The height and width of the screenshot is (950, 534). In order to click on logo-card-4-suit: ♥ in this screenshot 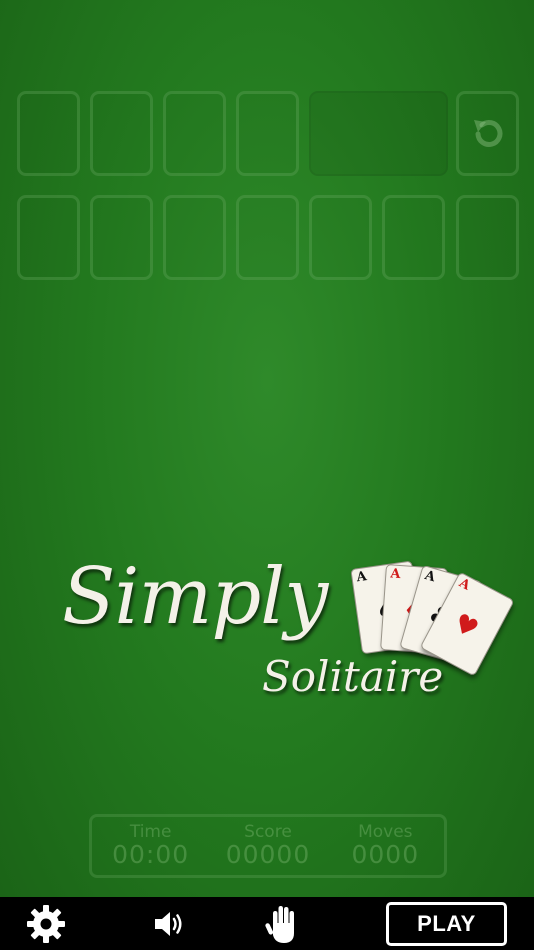, I will do `click(466, 626)`.